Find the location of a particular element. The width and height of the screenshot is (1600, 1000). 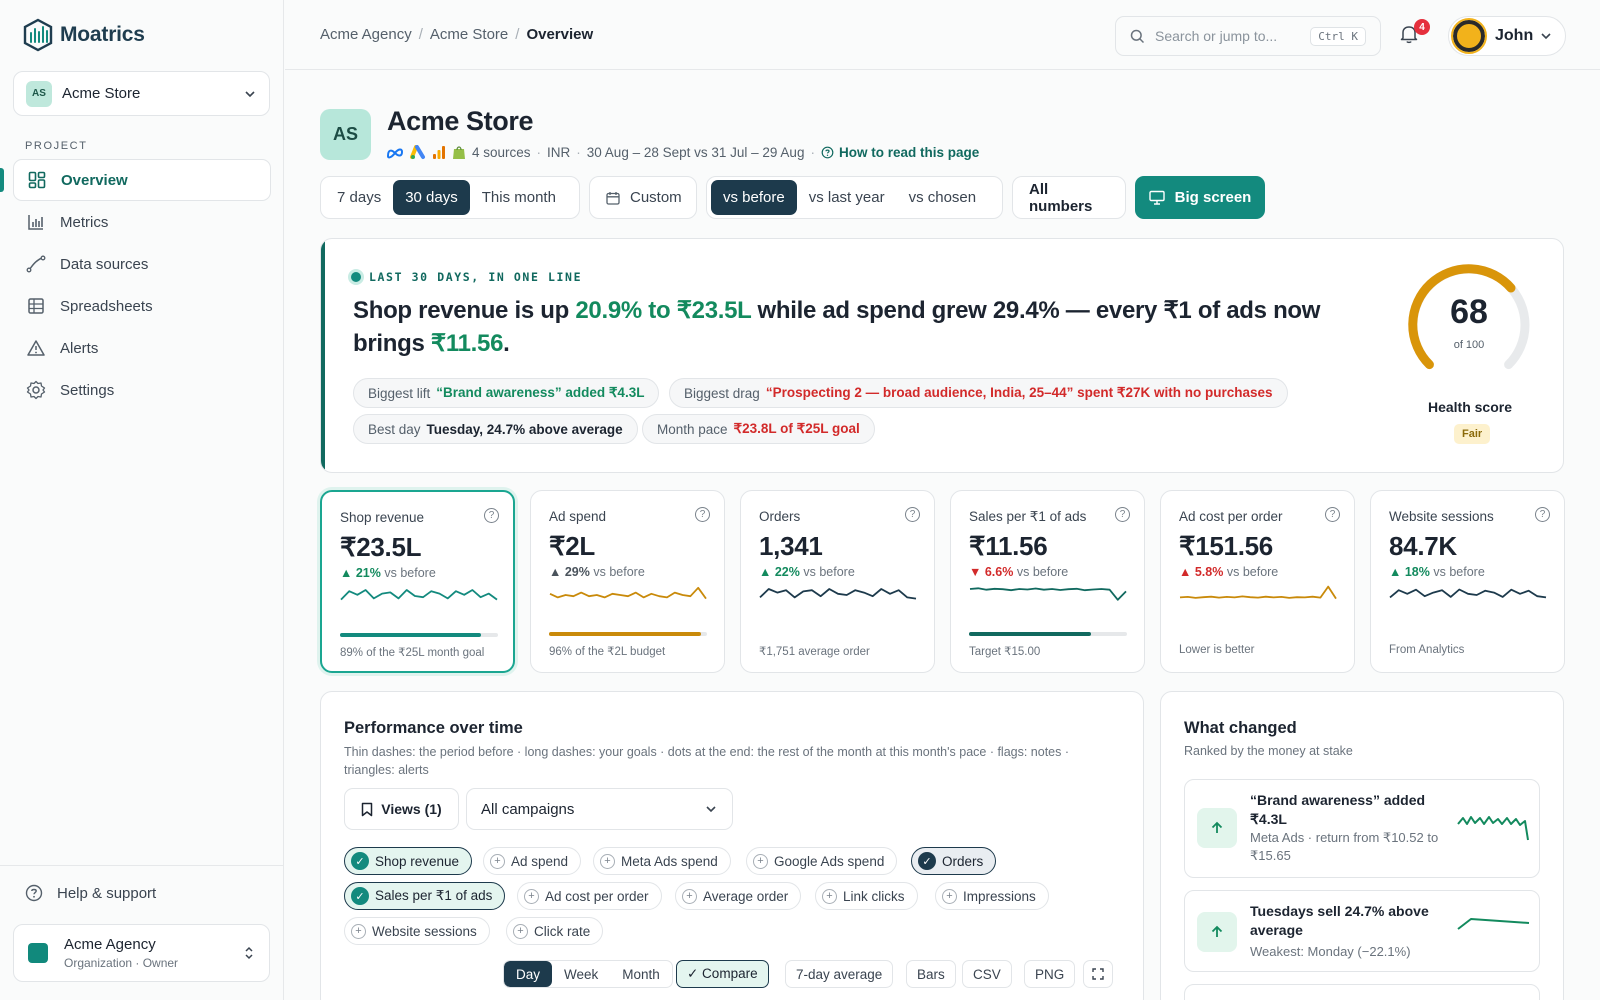

date-range: 30 Aug – 28 Sept vs 31 Jul – 29 Aug is located at coordinates (695, 152).